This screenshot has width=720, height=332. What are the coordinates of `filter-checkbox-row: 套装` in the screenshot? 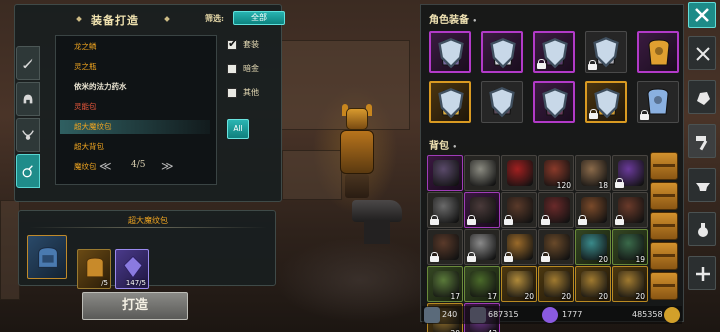 It's located at (257, 45).